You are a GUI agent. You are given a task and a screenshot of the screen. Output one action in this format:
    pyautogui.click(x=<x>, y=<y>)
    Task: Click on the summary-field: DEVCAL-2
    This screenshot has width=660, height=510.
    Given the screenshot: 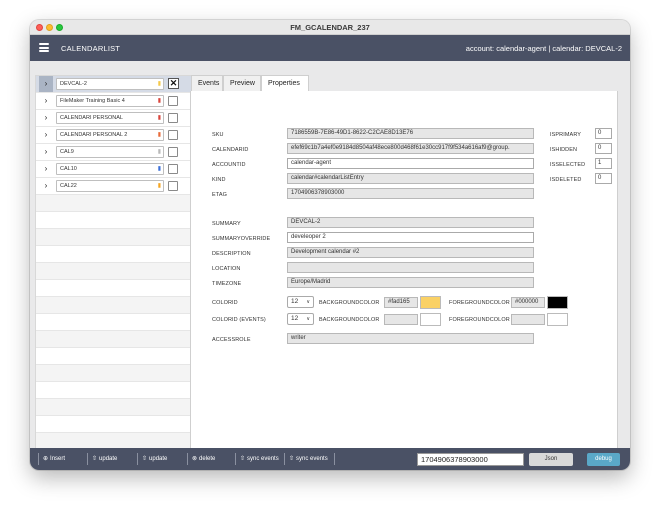 What is the action you would take?
    pyautogui.click(x=410, y=222)
    